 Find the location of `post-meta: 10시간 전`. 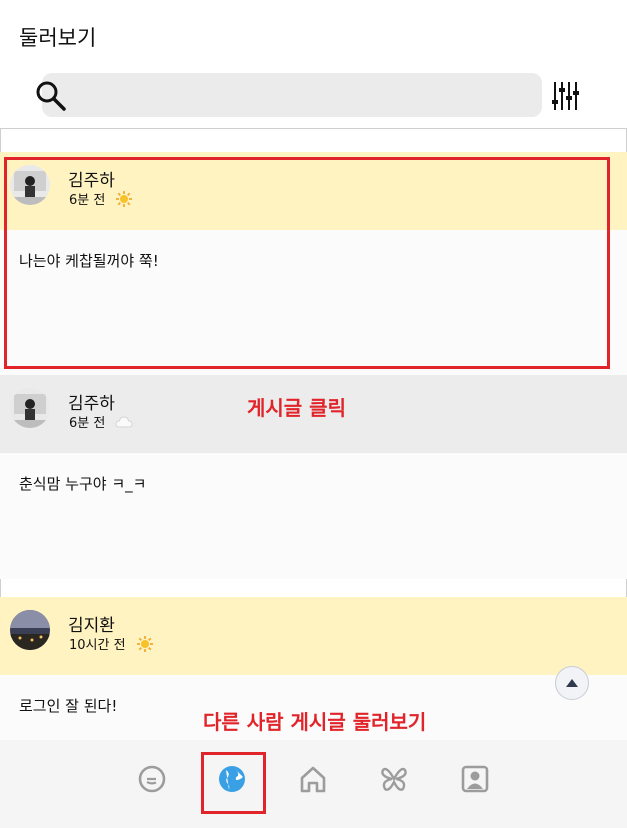

post-meta: 10시간 전 is located at coordinates (111, 643).